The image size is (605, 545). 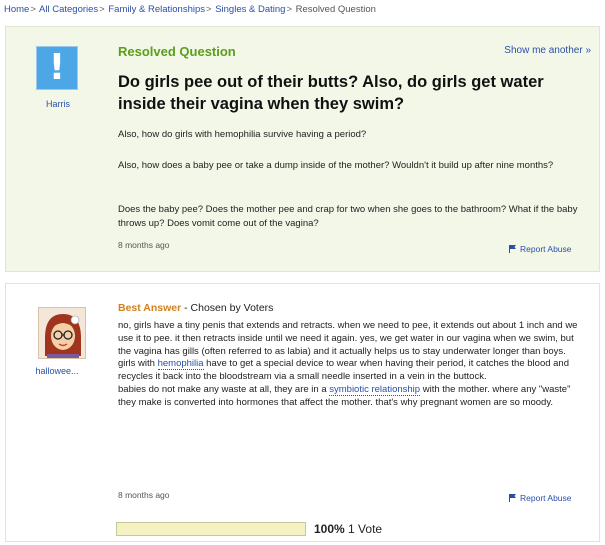 I want to click on best-answer-heading: Best Answer - Chosen by Voters, so click(x=195, y=308).